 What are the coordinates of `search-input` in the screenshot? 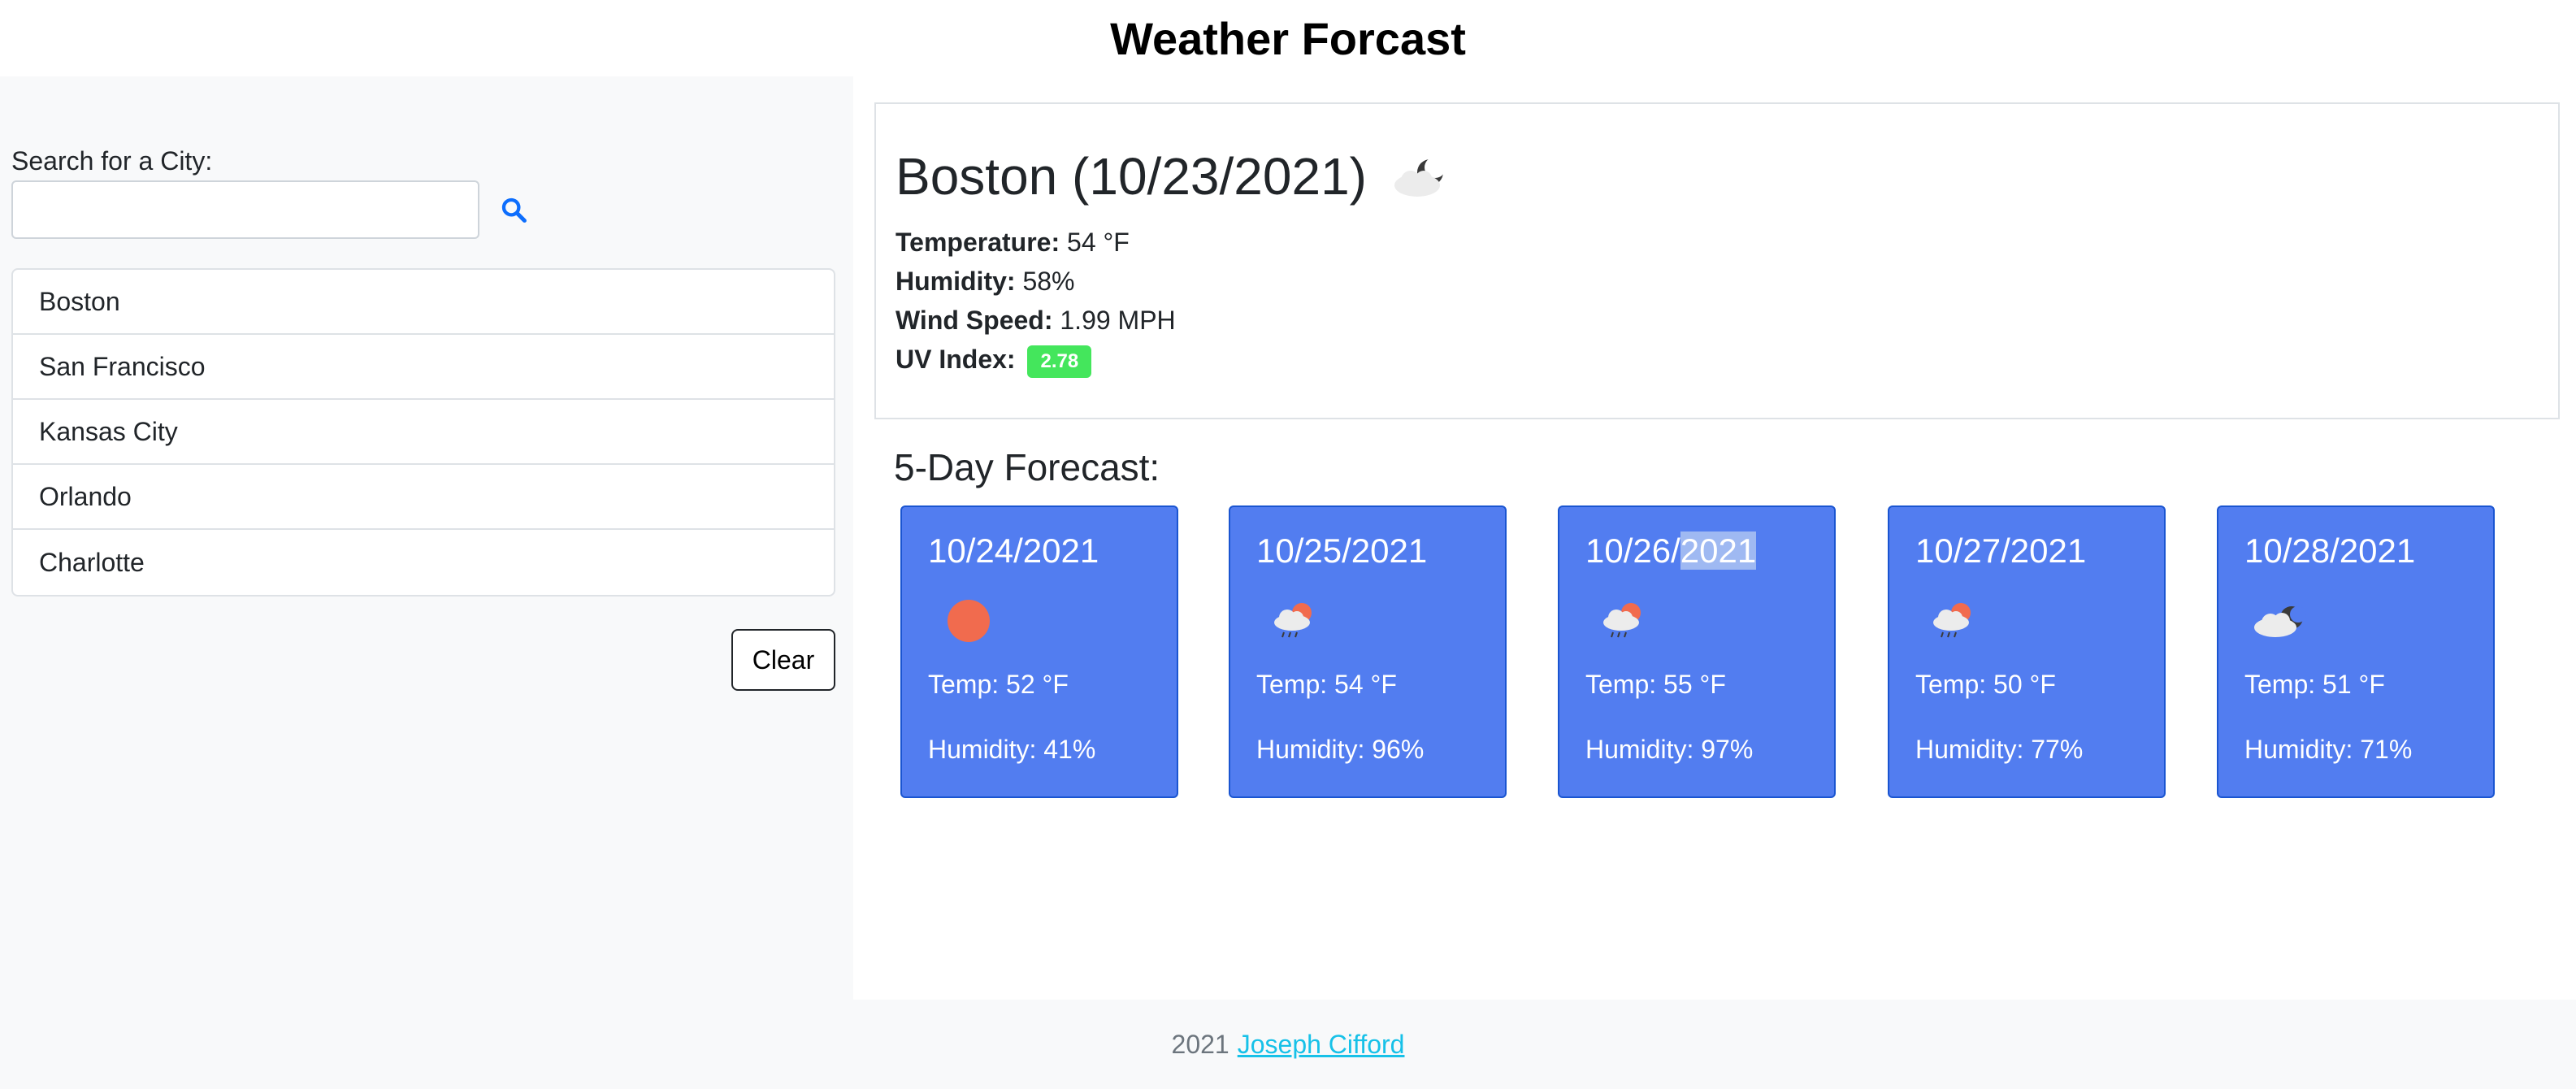 It's located at (245, 210).